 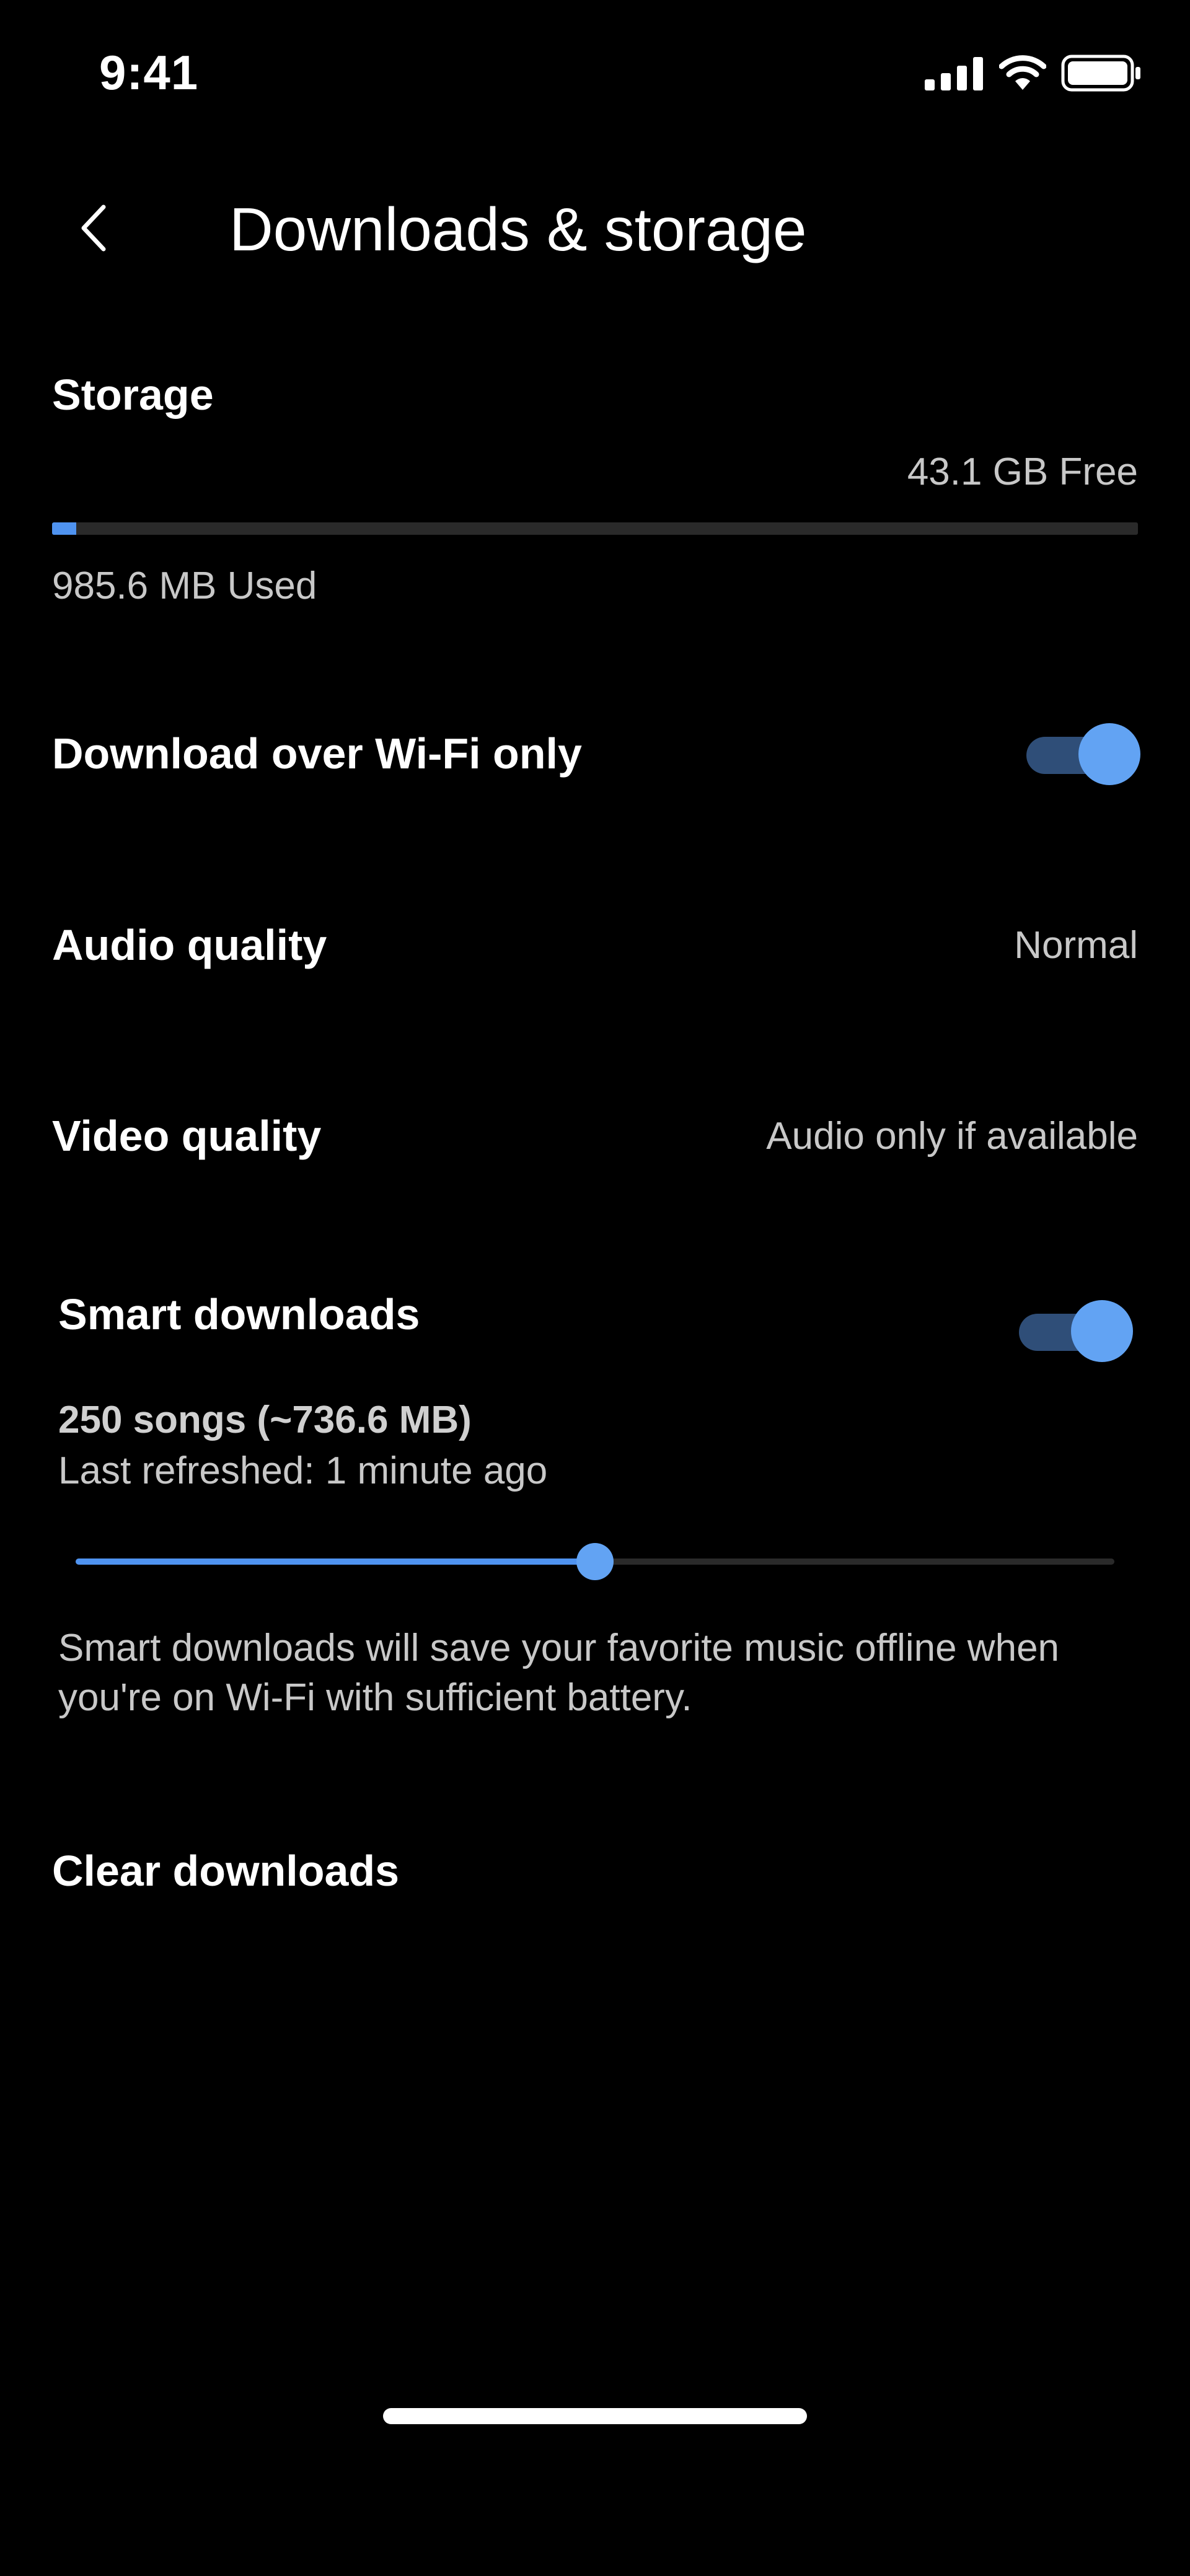 I want to click on video-quality-value: Audio only if available, so click(x=952, y=1137).